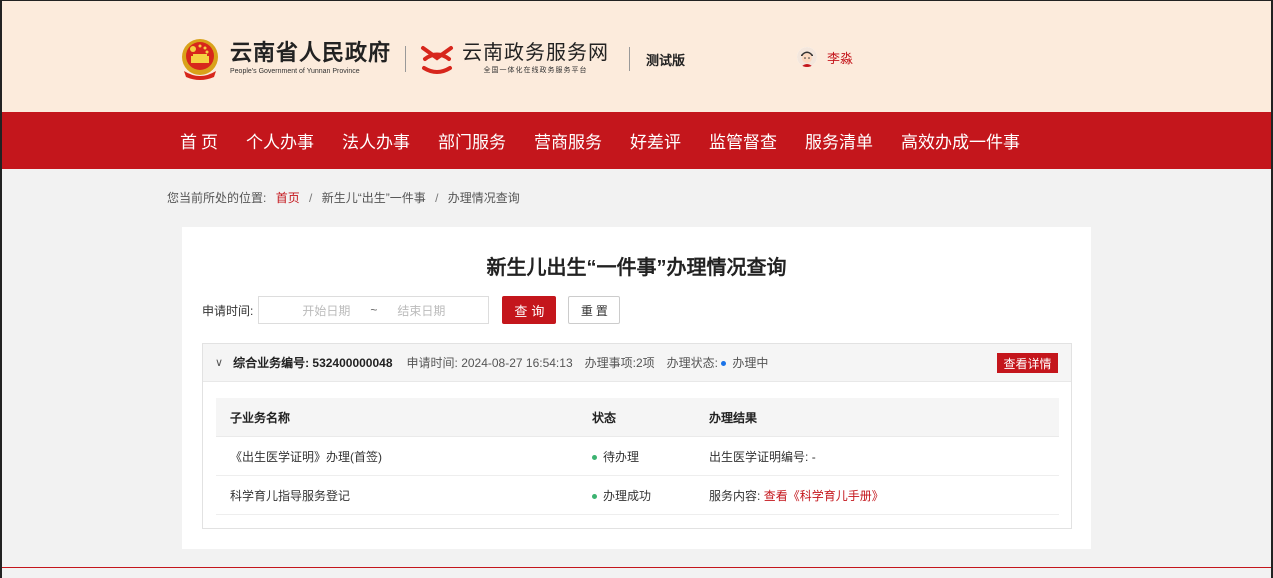  What do you see at coordinates (313, 363) in the screenshot?
I see `biz-number: 综合业务编号: 532400000048` at bounding box center [313, 363].